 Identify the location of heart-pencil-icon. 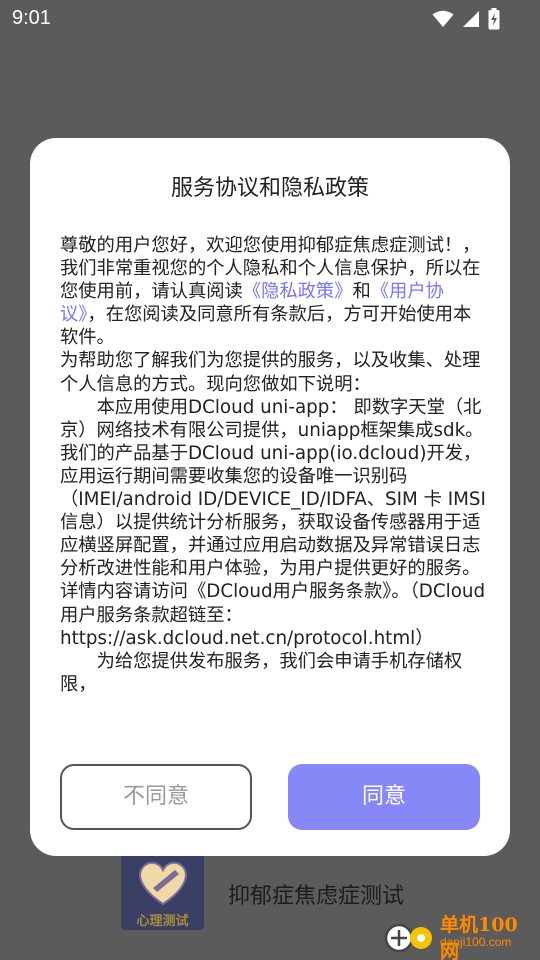
(163, 883).